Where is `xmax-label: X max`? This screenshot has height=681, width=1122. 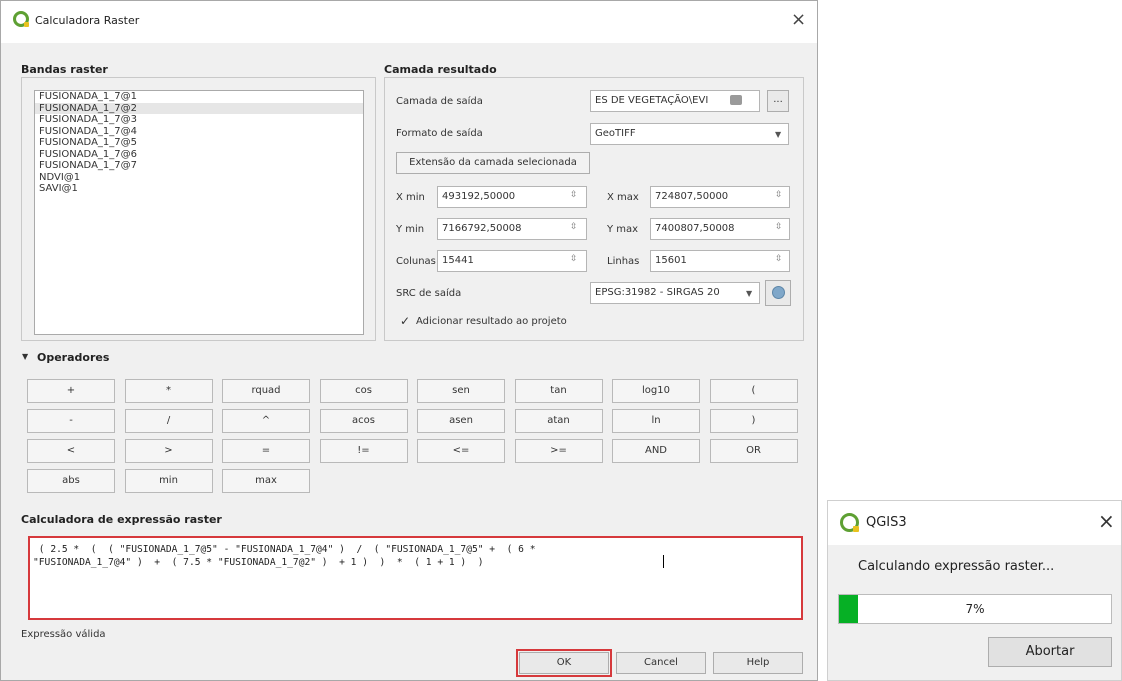 xmax-label: X max is located at coordinates (623, 197).